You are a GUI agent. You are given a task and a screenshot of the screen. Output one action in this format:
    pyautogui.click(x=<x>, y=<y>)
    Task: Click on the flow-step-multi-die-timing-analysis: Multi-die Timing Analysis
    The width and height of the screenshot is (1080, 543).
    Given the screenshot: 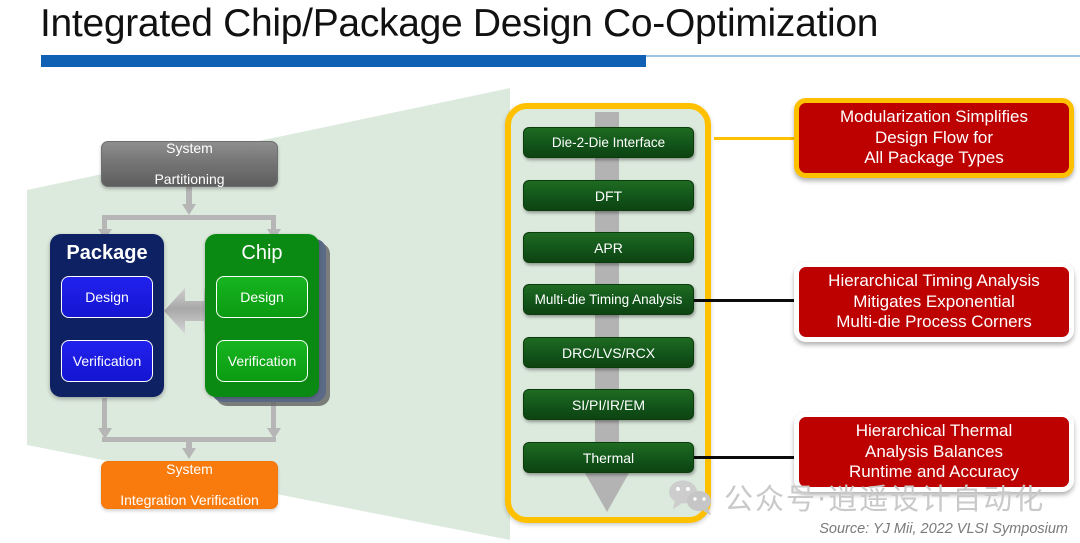 What is the action you would take?
    pyautogui.click(x=608, y=299)
    